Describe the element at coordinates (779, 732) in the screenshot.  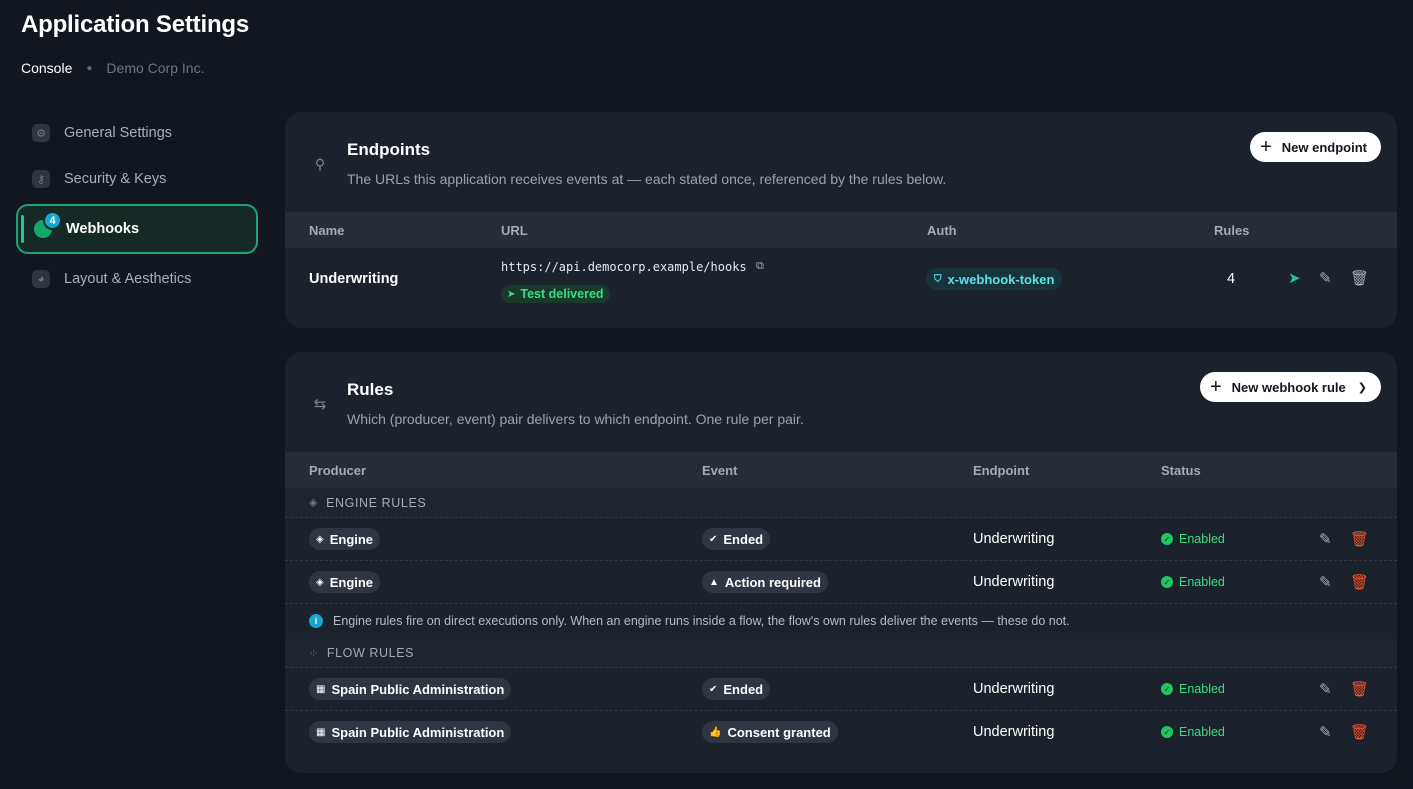
I see `event-label: Consent granted` at that location.